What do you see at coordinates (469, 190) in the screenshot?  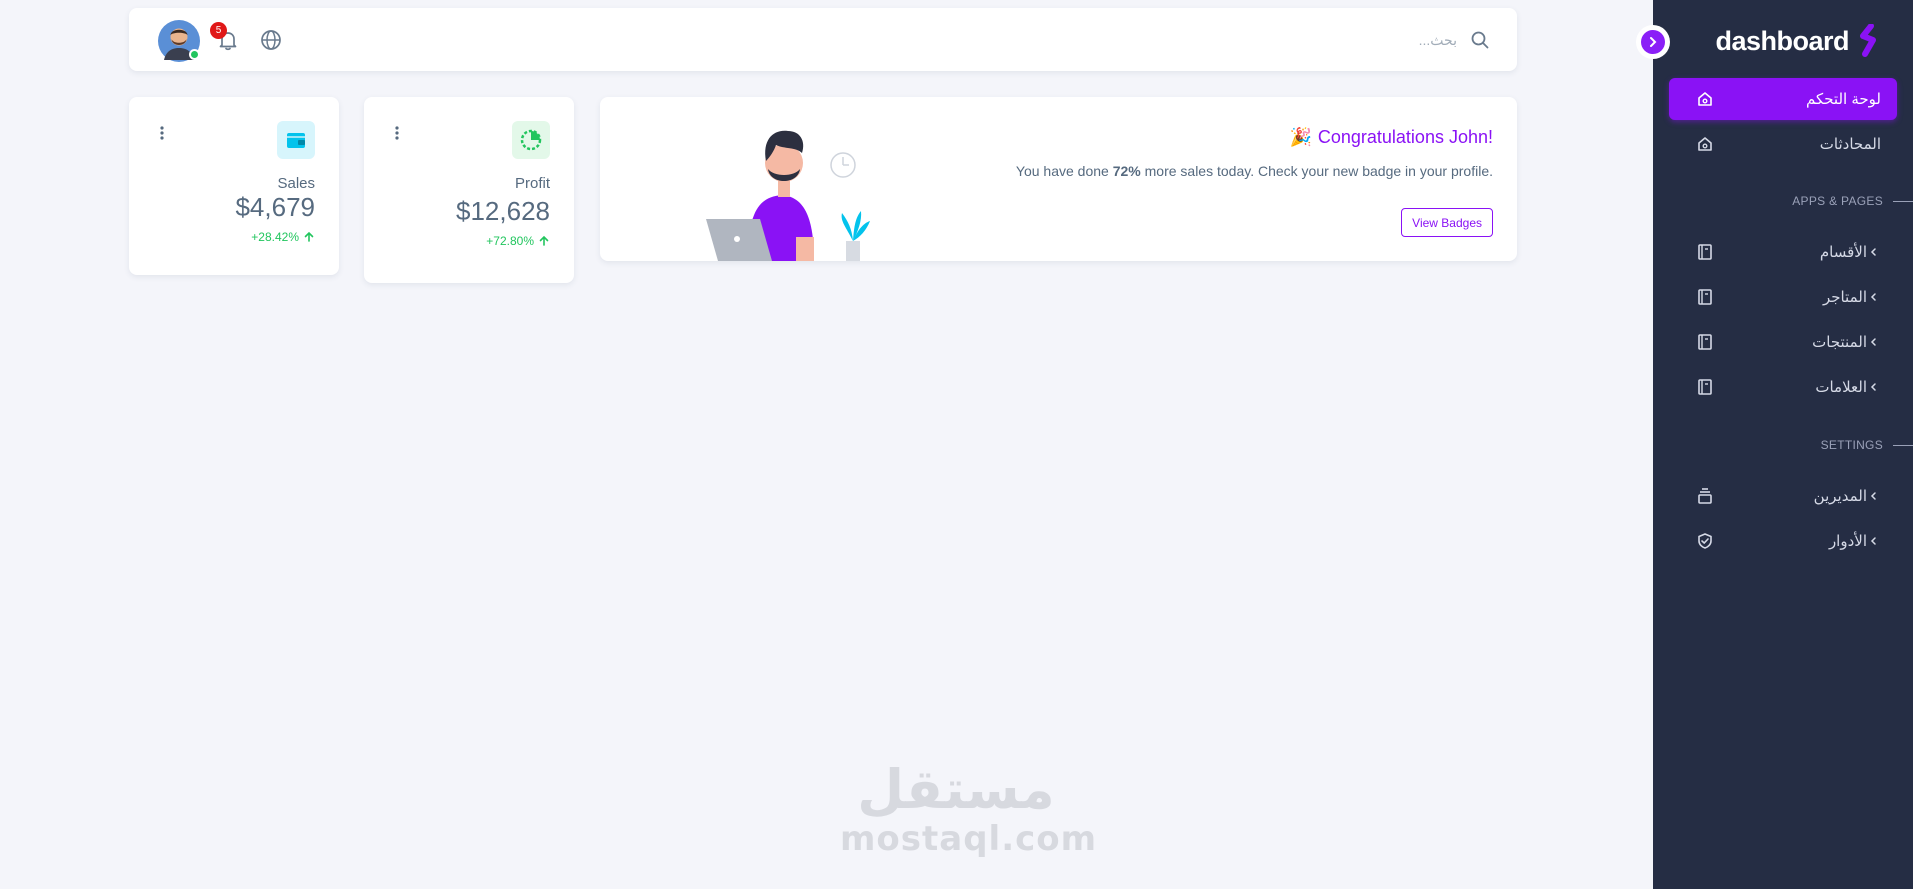 I see `profit-stat-card: Profit $12,628 +72.80%` at bounding box center [469, 190].